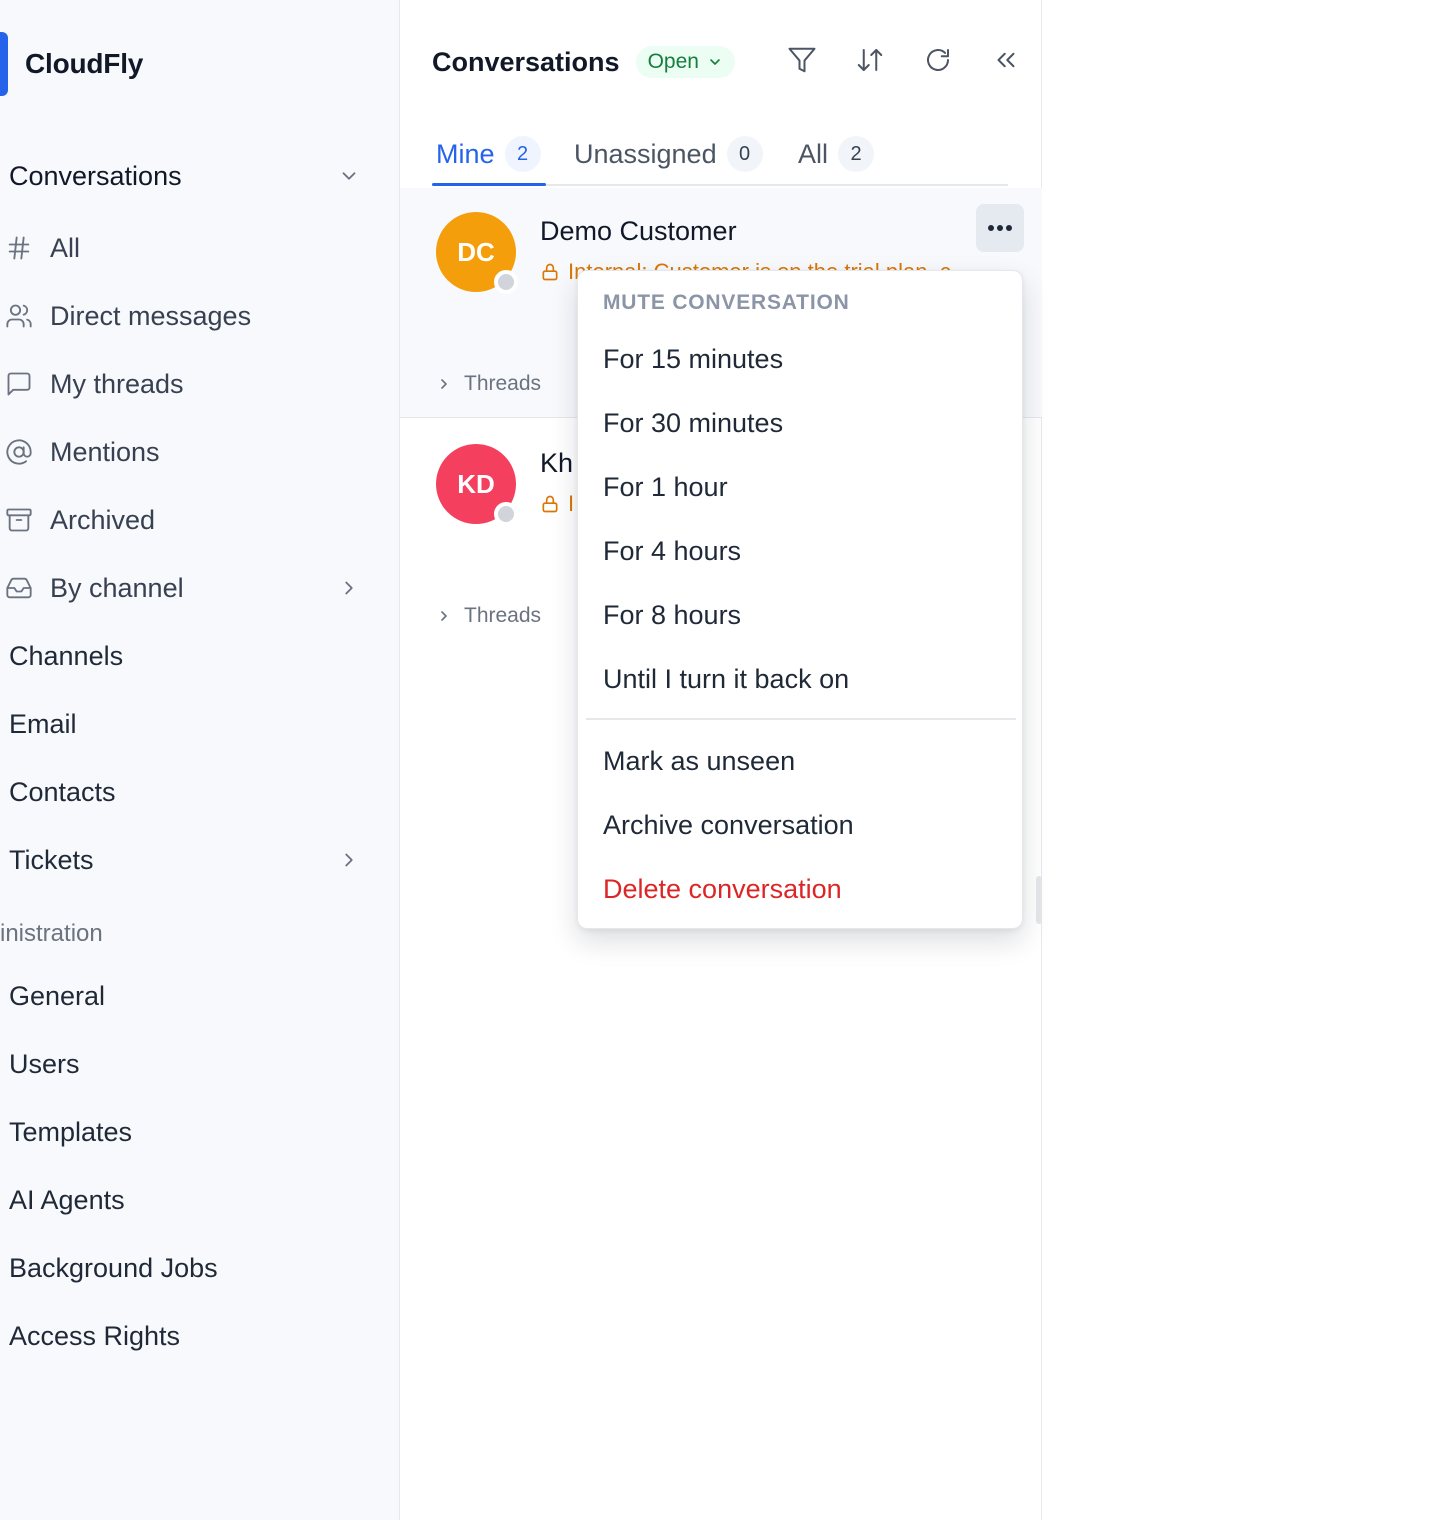 The image size is (1440, 1520). Describe the element at coordinates (105, 451) in the screenshot. I see `sidebar-item-label: Mentions` at that location.